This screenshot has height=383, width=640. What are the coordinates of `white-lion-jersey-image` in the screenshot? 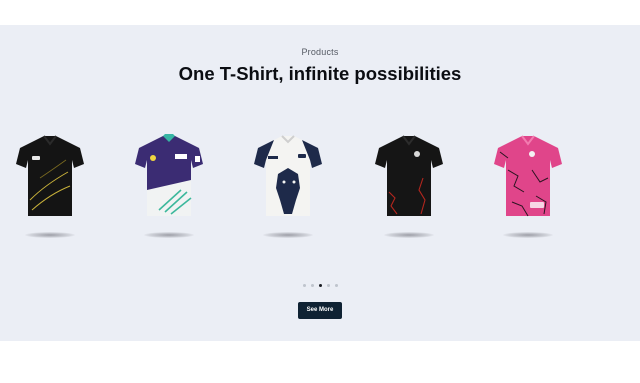 It's located at (288, 175).